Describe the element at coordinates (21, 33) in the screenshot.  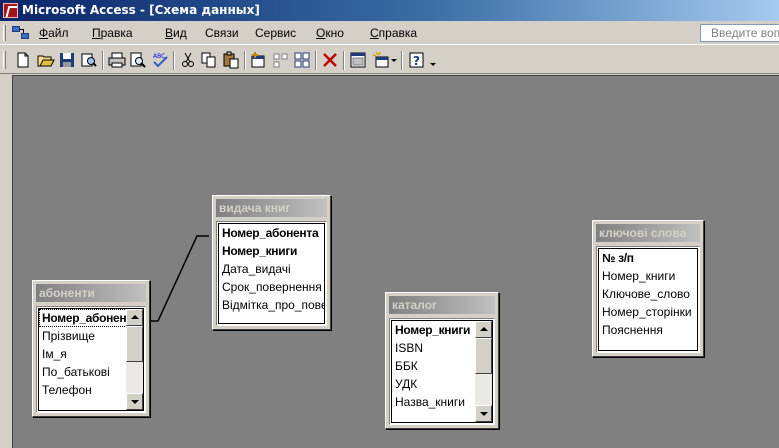
I see `relationships-window-icon` at that location.